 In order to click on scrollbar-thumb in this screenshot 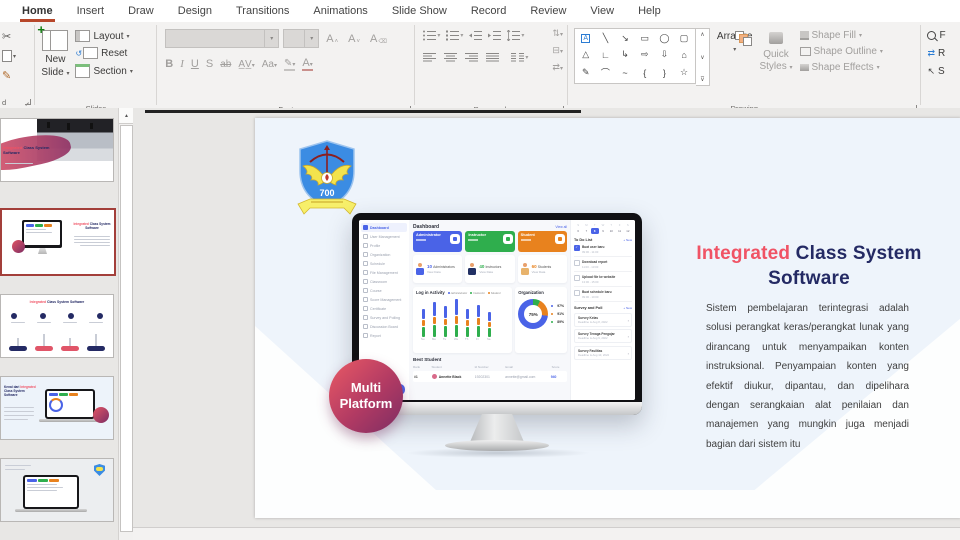, I will do `click(126, 328)`.